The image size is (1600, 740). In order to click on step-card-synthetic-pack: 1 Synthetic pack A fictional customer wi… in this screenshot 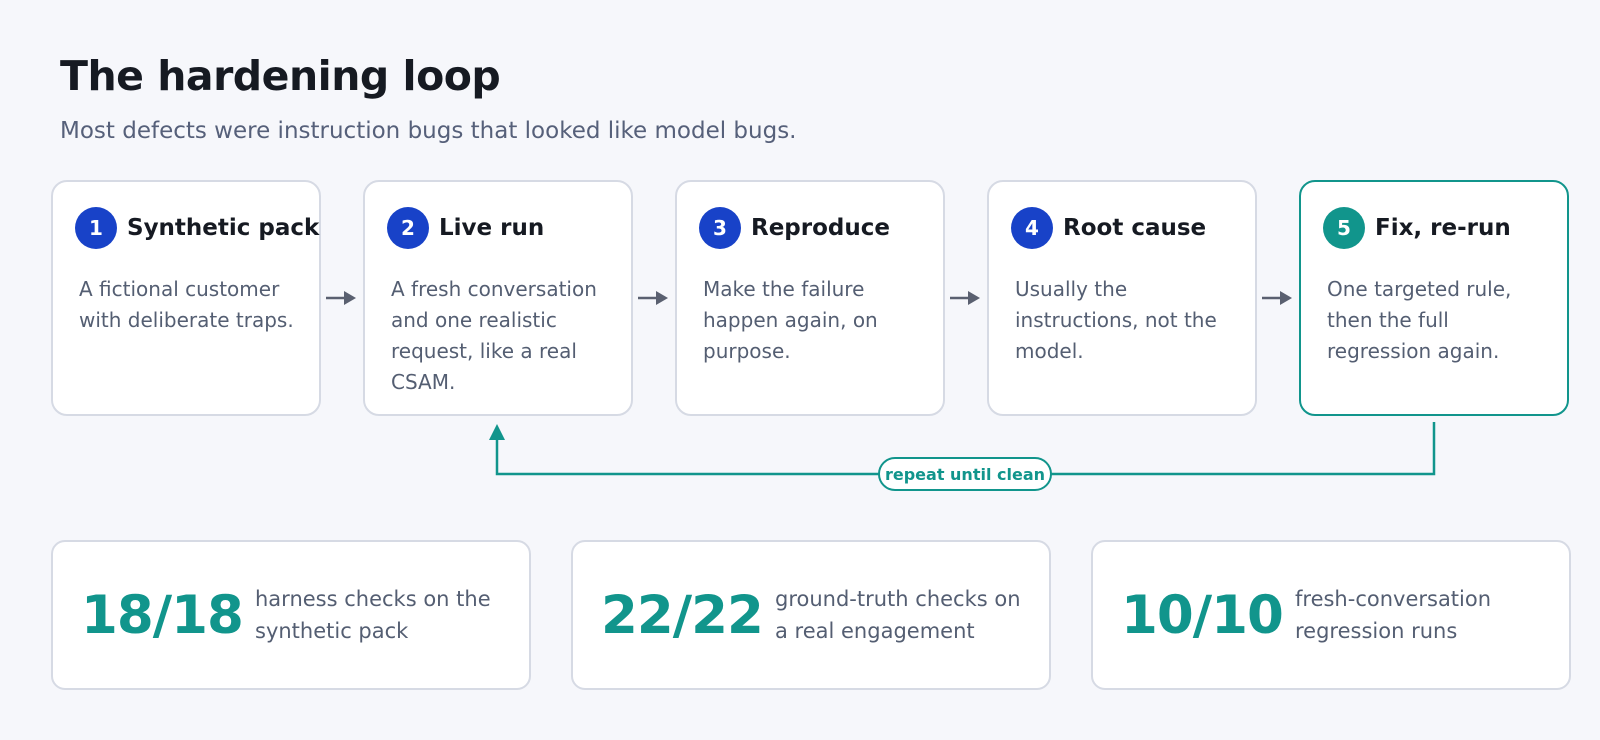, I will do `click(186, 298)`.